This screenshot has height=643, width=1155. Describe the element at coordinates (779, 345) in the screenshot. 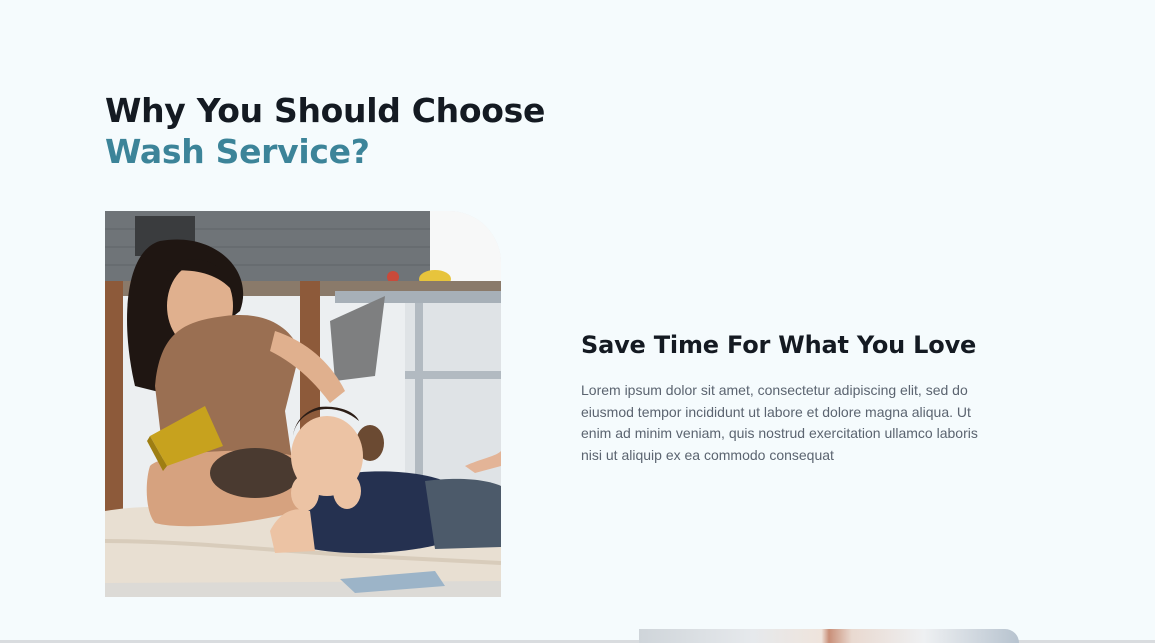

I see `feature-title: Save Time For What You Love` at that location.